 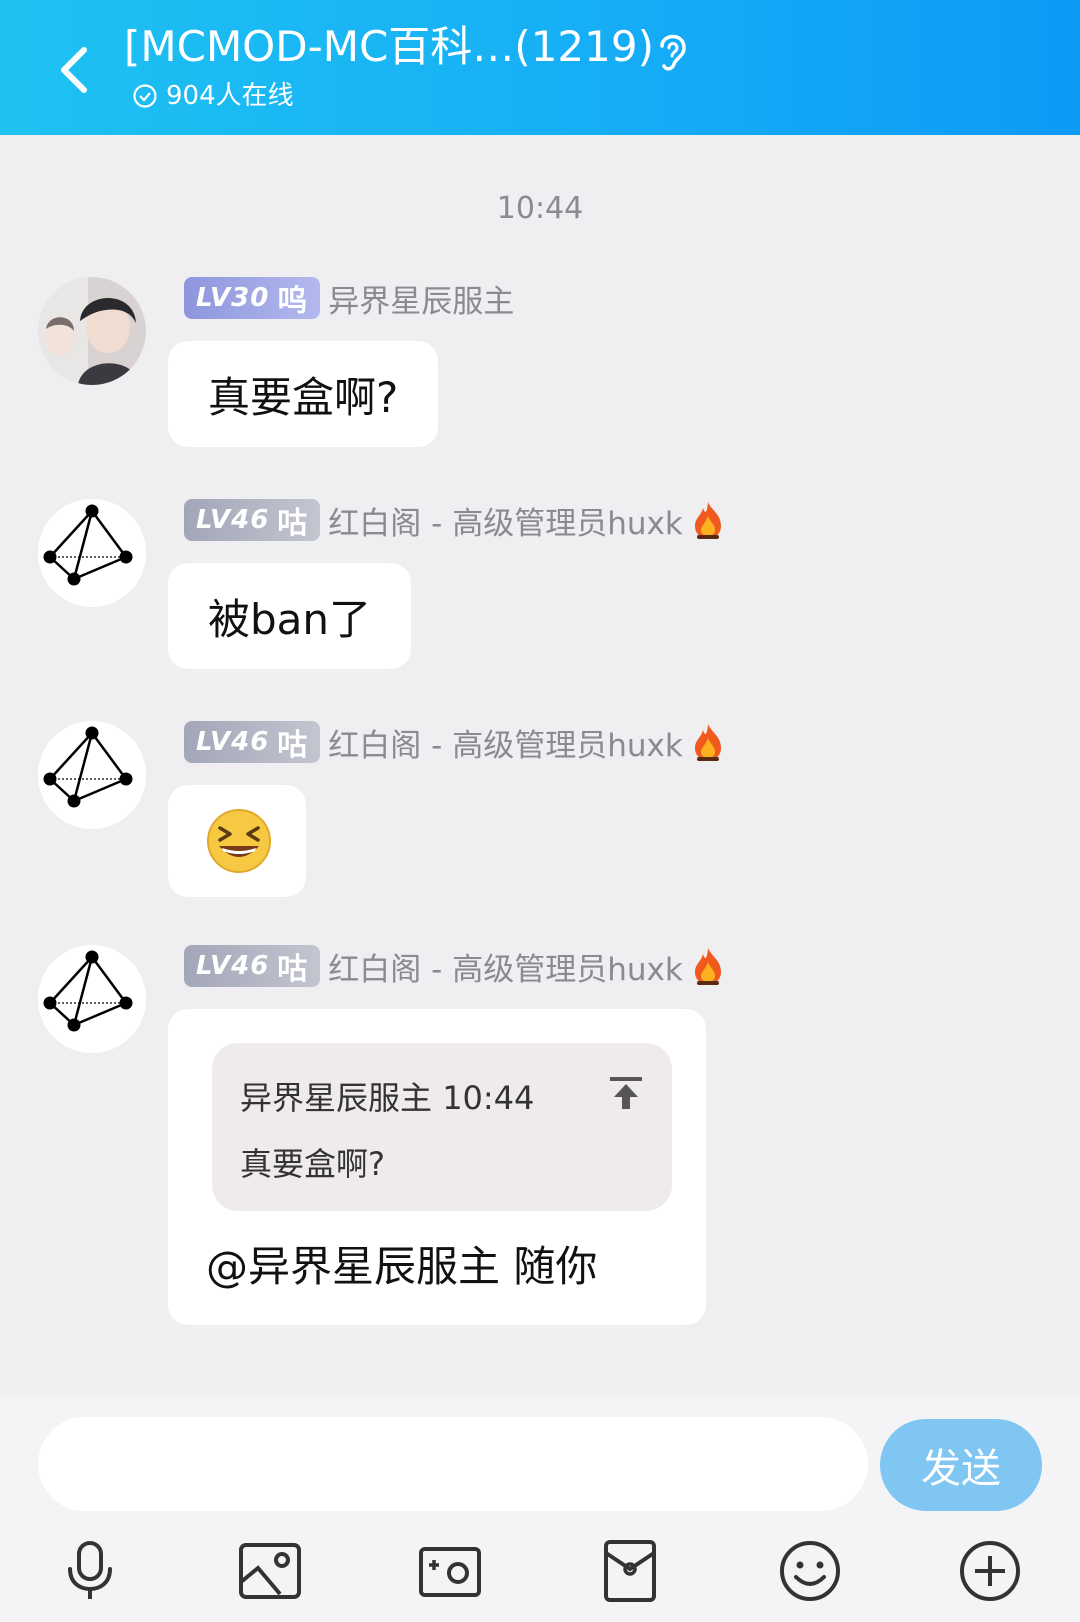 What do you see at coordinates (293, 301) in the screenshot?
I see `rank-text: 呜` at bounding box center [293, 301].